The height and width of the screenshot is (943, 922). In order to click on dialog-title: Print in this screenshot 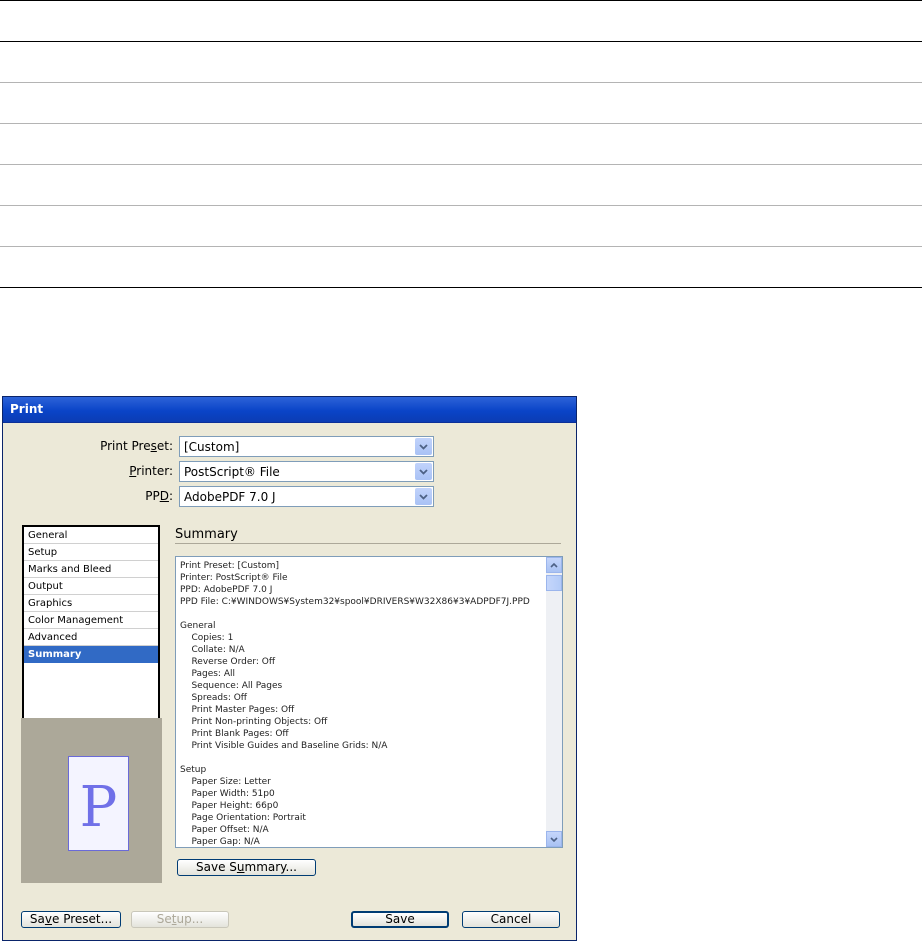, I will do `click(27, 409)`.